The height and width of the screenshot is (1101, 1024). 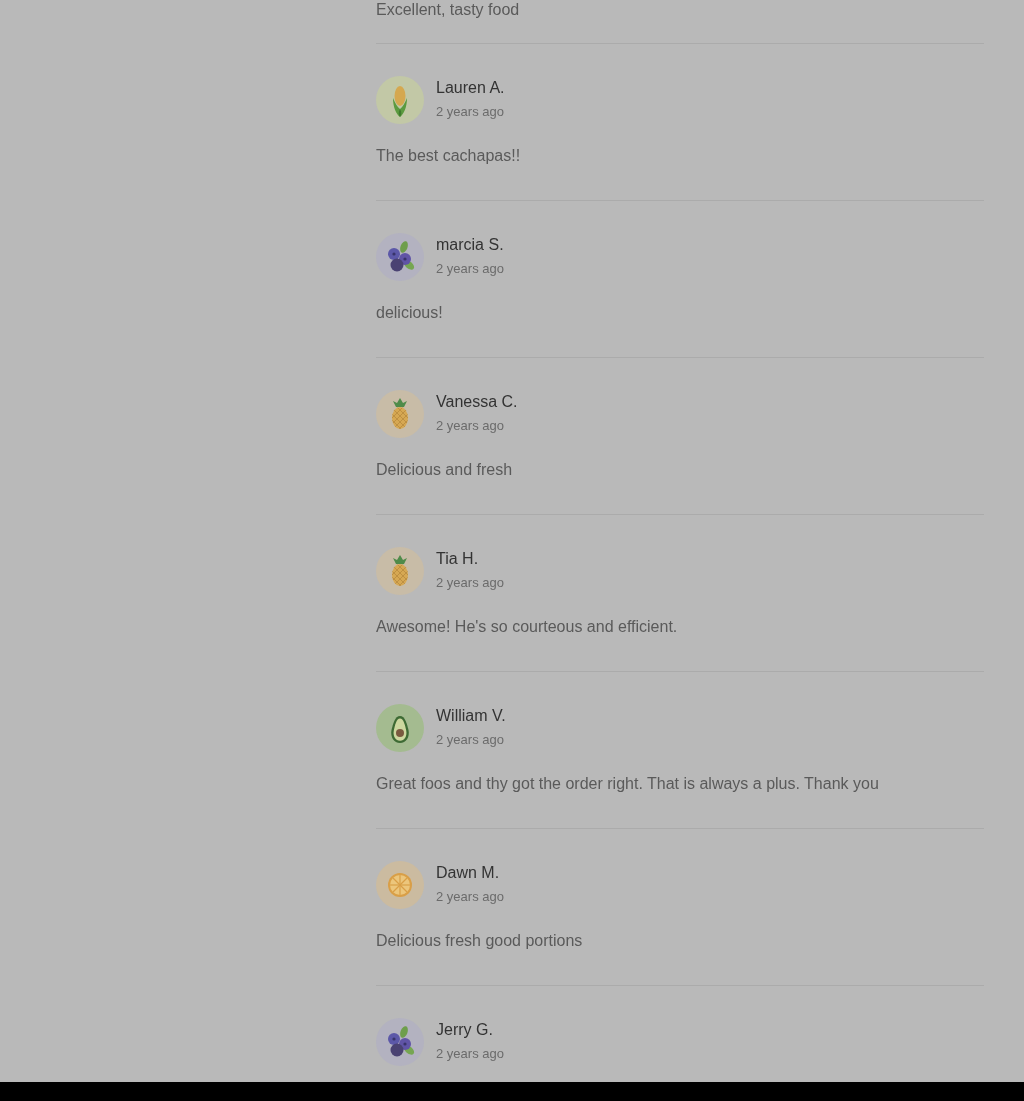 I want to click on reviewer-name: William V., so click(x=471, y=716).